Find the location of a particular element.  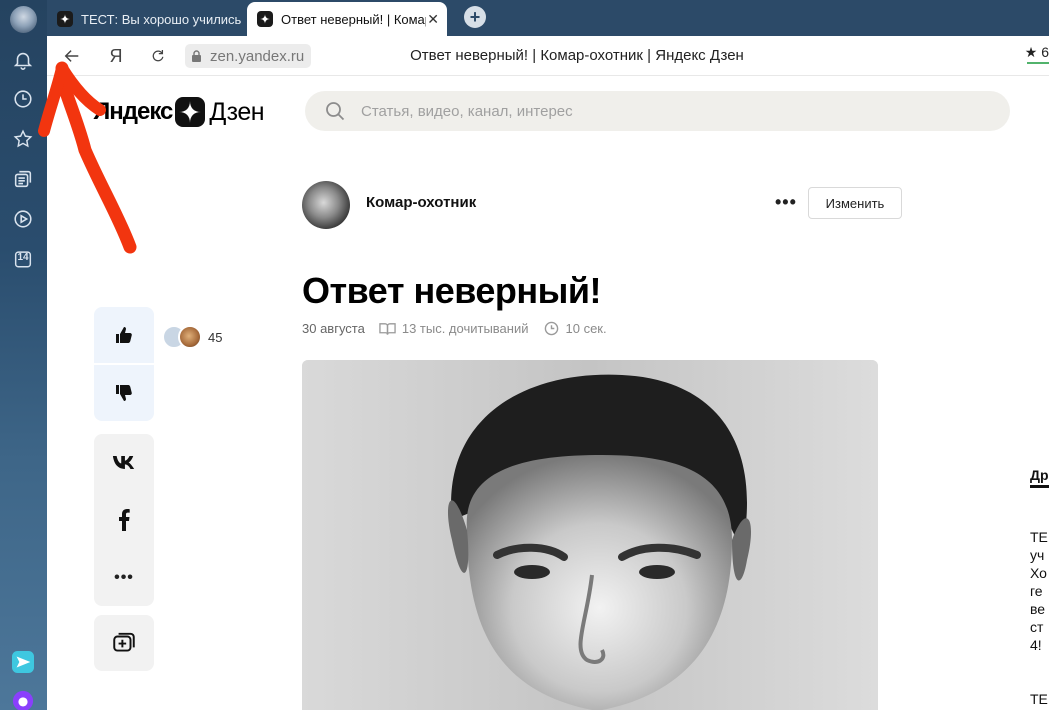

bookmark-badge: ★ 6 is located at coordinates (1037, 52).